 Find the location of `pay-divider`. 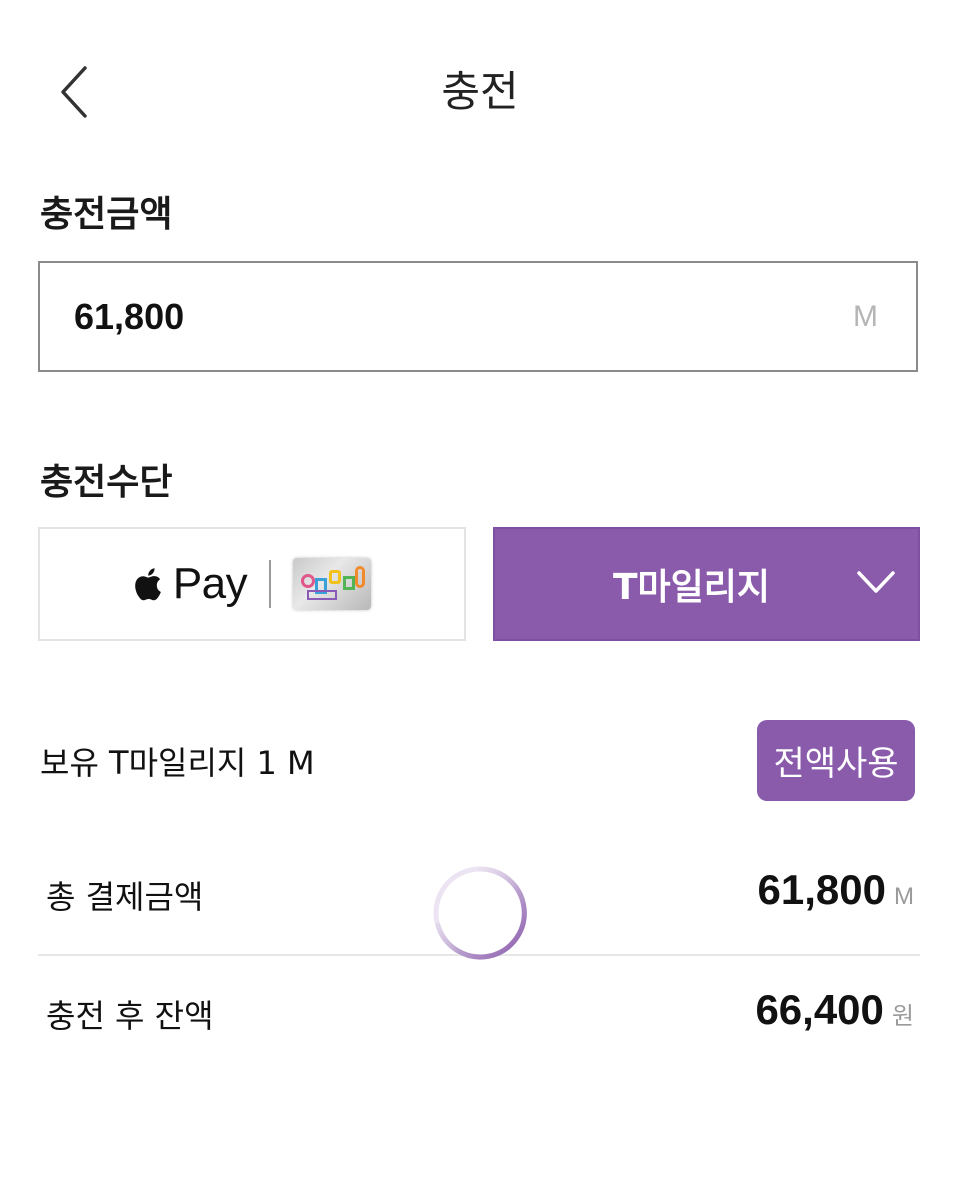

pay-divider is located at coordinates (270, 584).